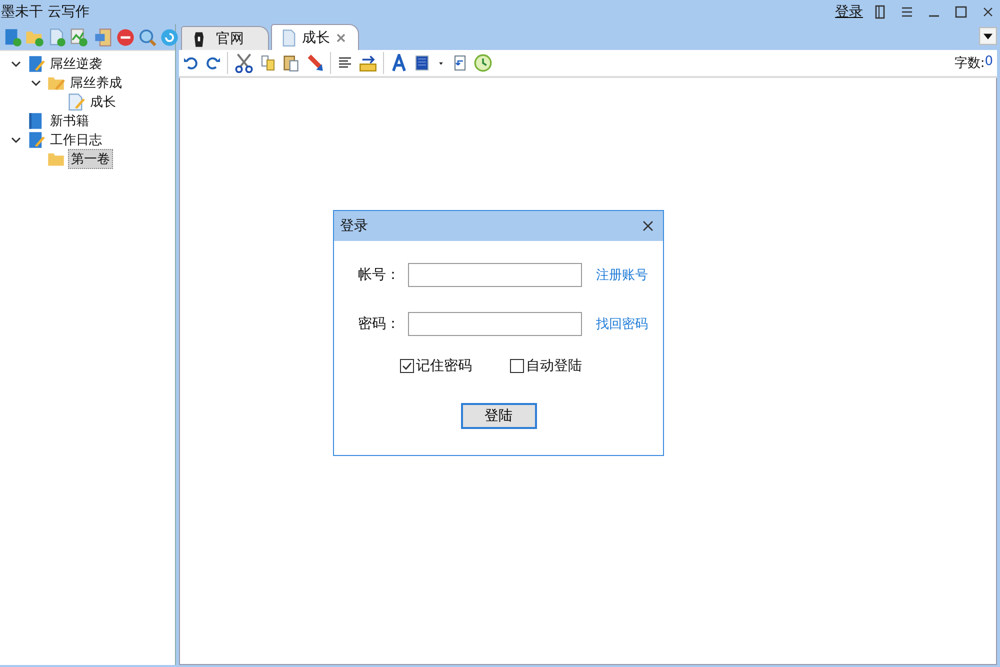  I want to click on color-block-icon, so click(422, 63).